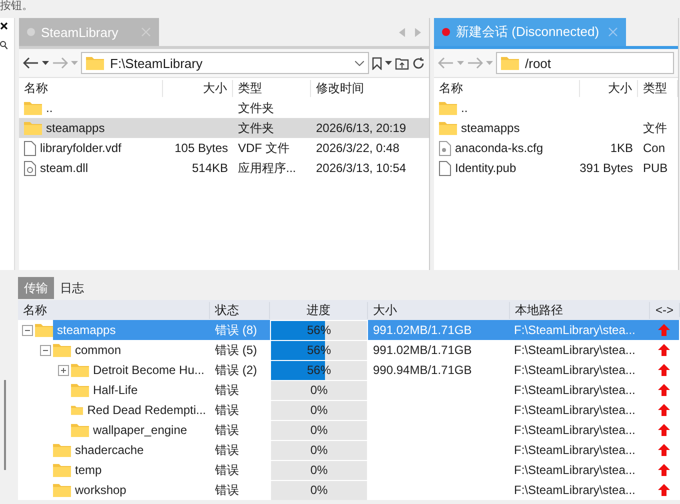 This screenshot has height=504, width=680. I want to click on hint-text: 按钮。, so click(16, 6).